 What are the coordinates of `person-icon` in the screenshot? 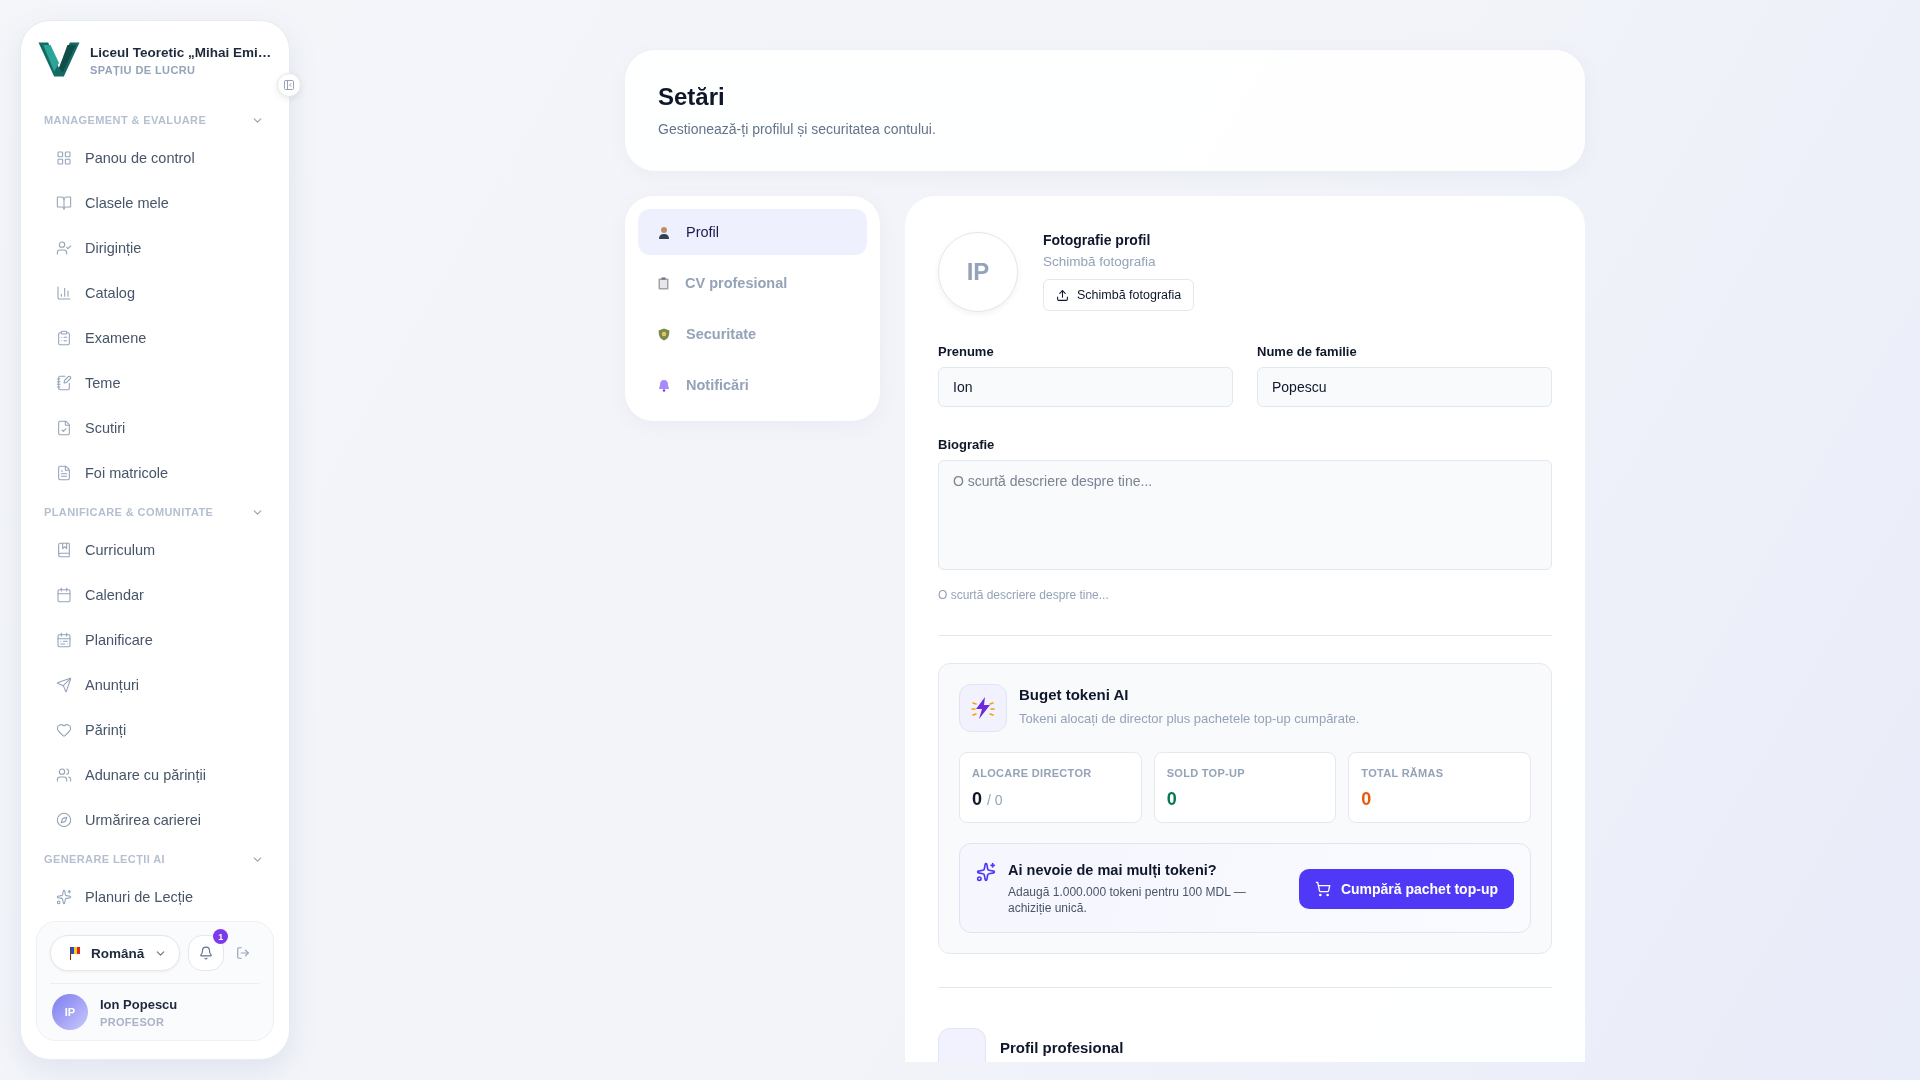 It's located at (664, 232).